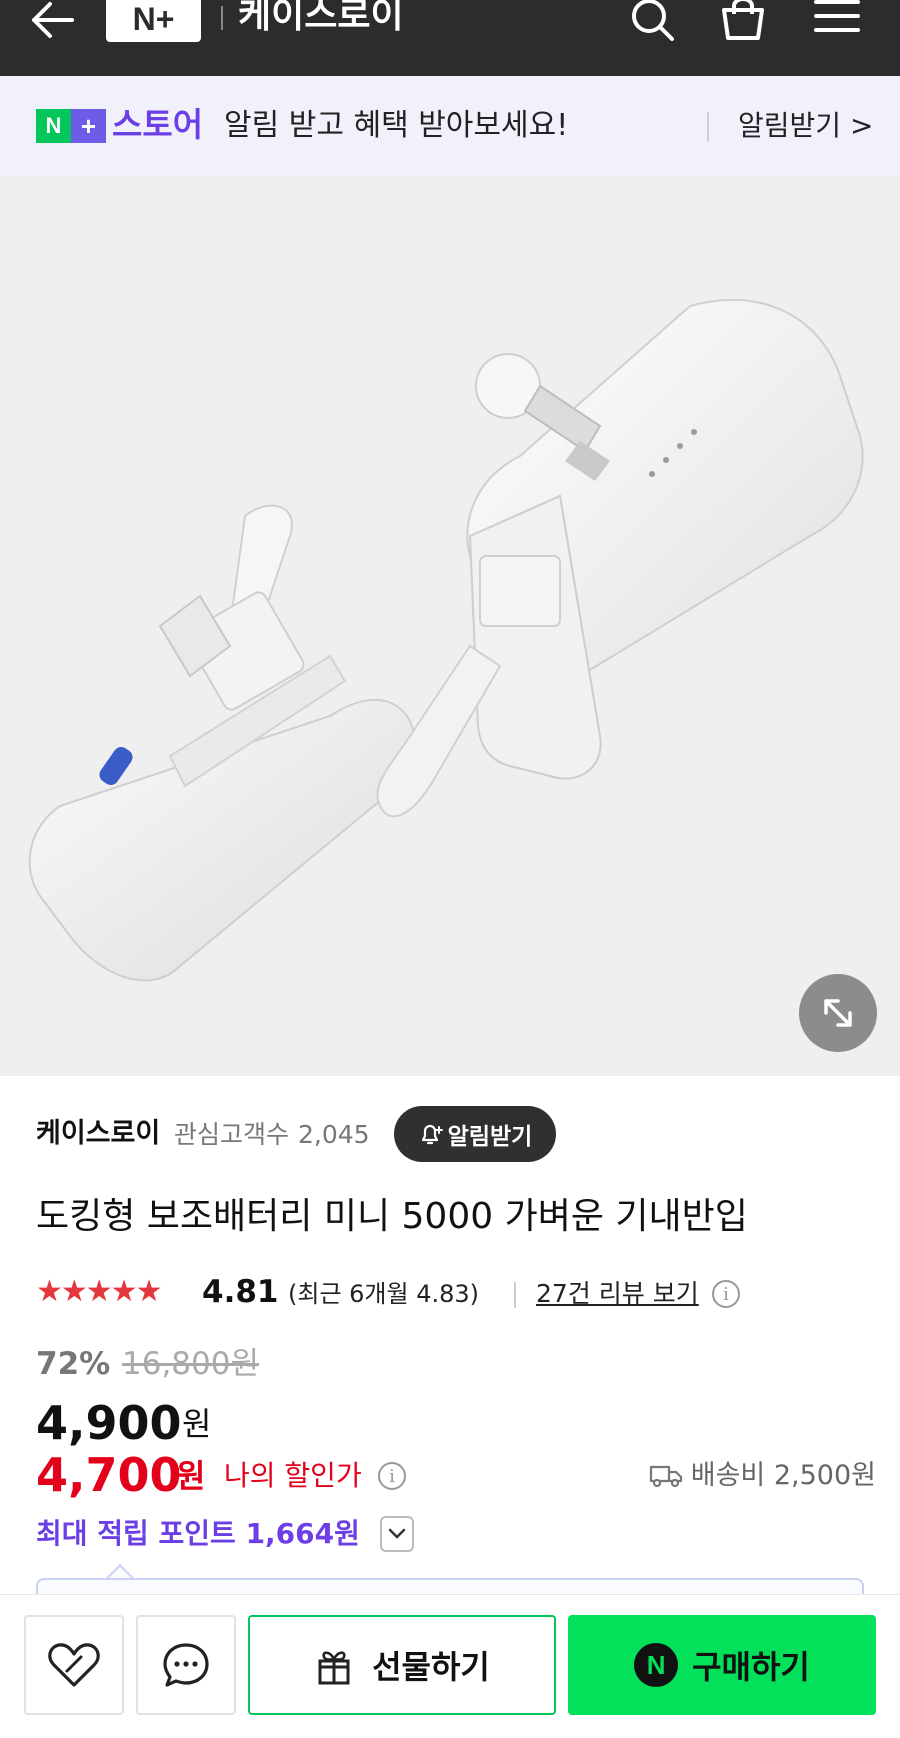  I want to click on my-price-info-icon: i, so click(392, 1476).